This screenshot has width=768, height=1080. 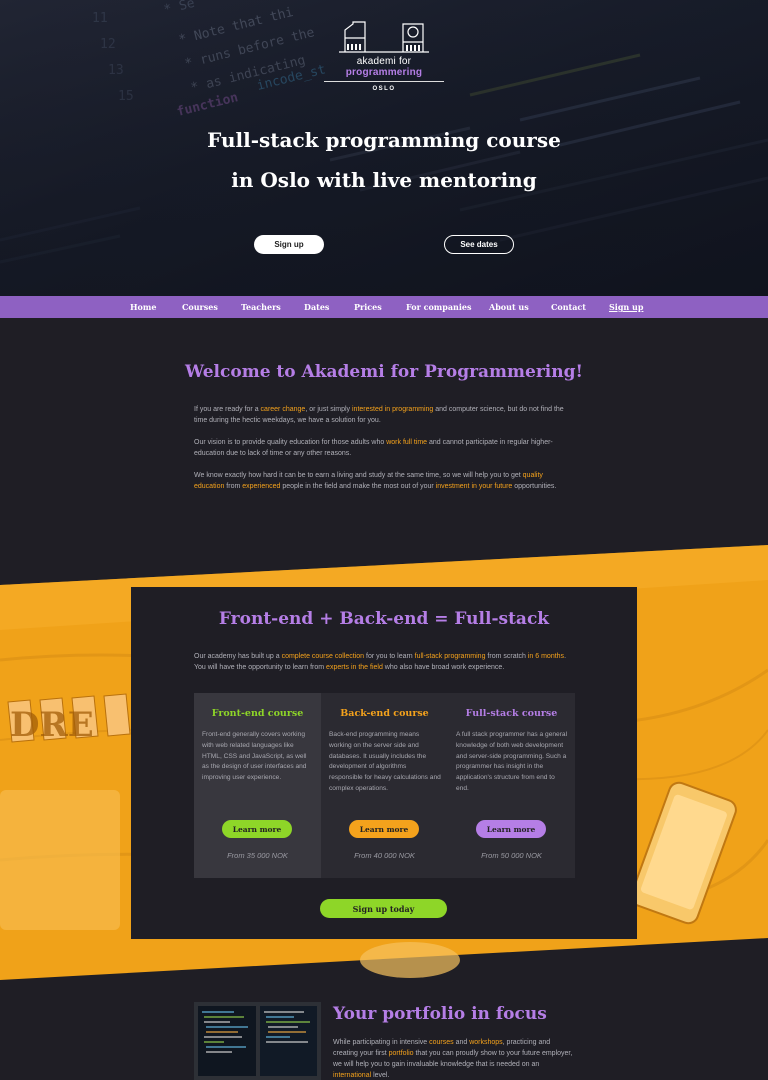 I want to click on hero-title-line1: Full-stack programming course, so click(x=384, y=140).